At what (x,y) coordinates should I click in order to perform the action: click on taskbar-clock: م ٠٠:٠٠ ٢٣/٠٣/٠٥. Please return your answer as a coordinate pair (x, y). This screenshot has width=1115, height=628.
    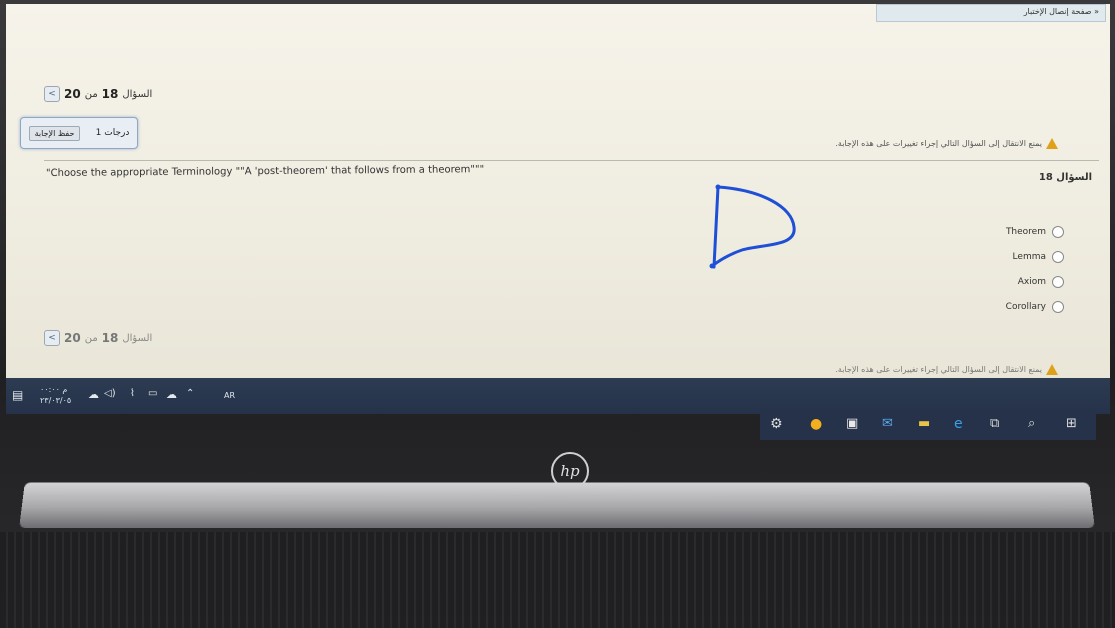
    Looking at the image, I should click on (55, 395).